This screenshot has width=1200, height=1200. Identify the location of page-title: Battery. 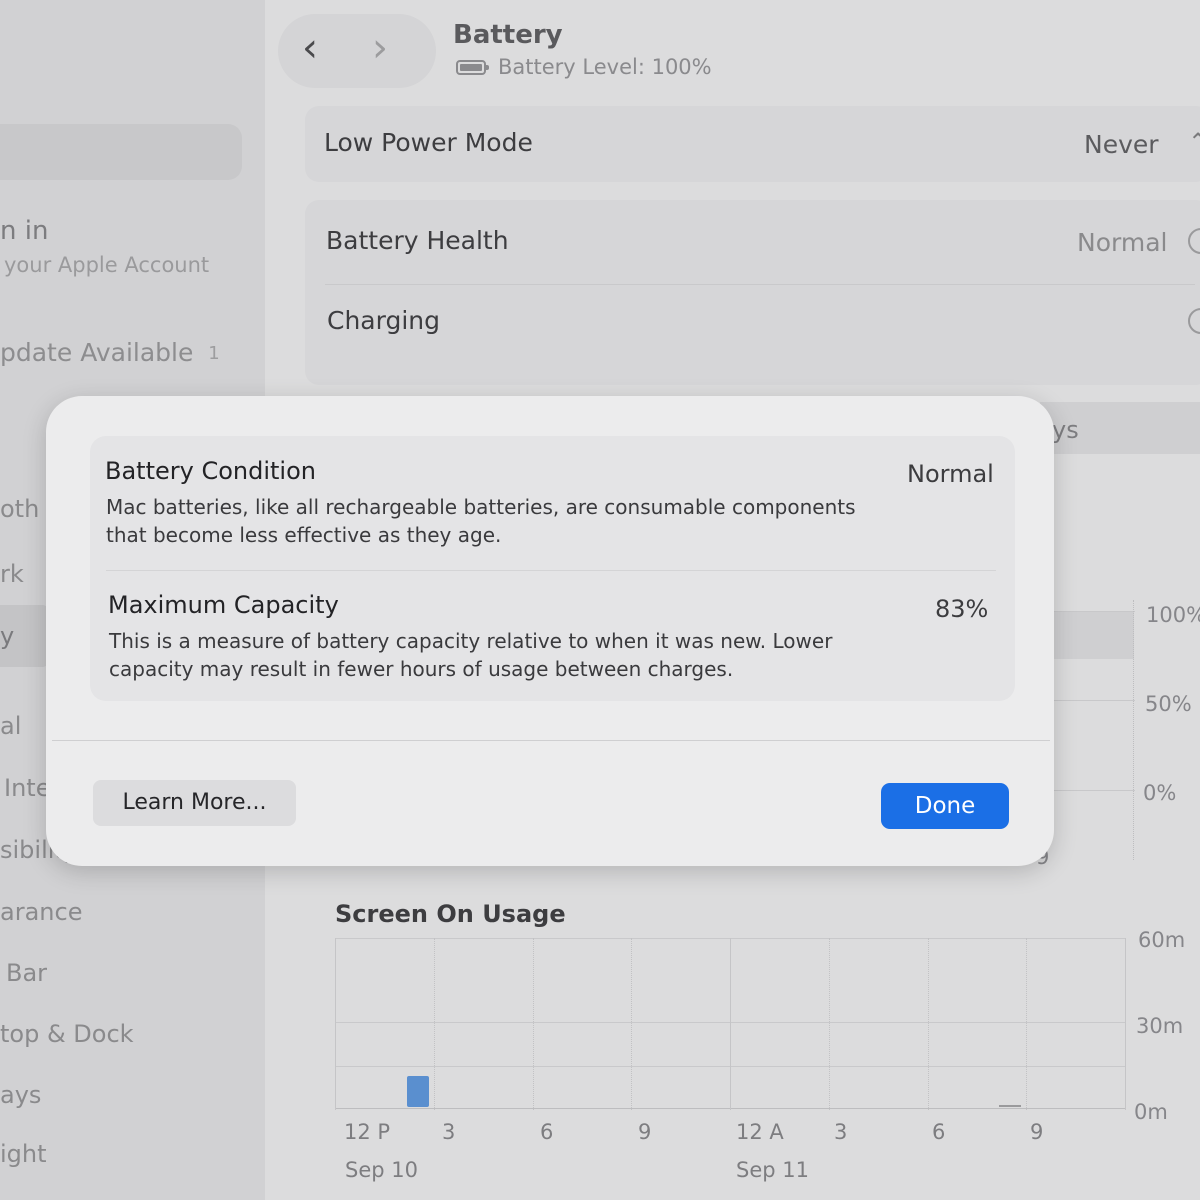
(508, 35).